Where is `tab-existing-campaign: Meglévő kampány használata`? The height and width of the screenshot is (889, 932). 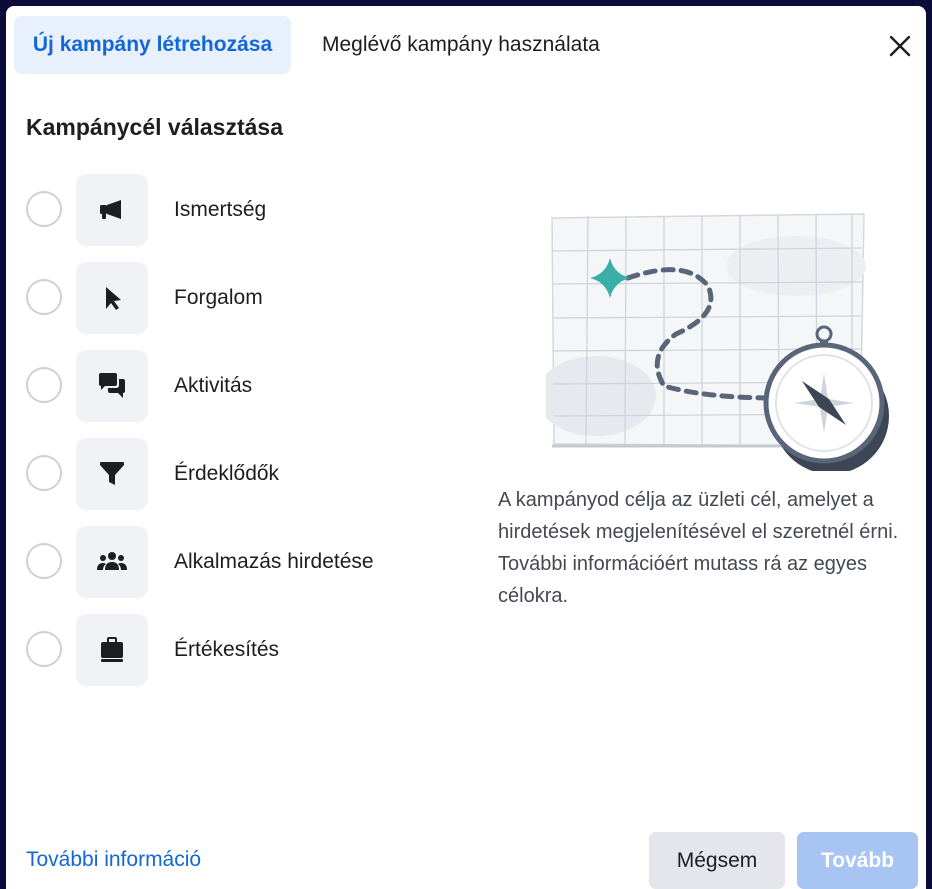 tab-existing-campaign: Meglévő kampány használata is located at coordinates (461, 45).